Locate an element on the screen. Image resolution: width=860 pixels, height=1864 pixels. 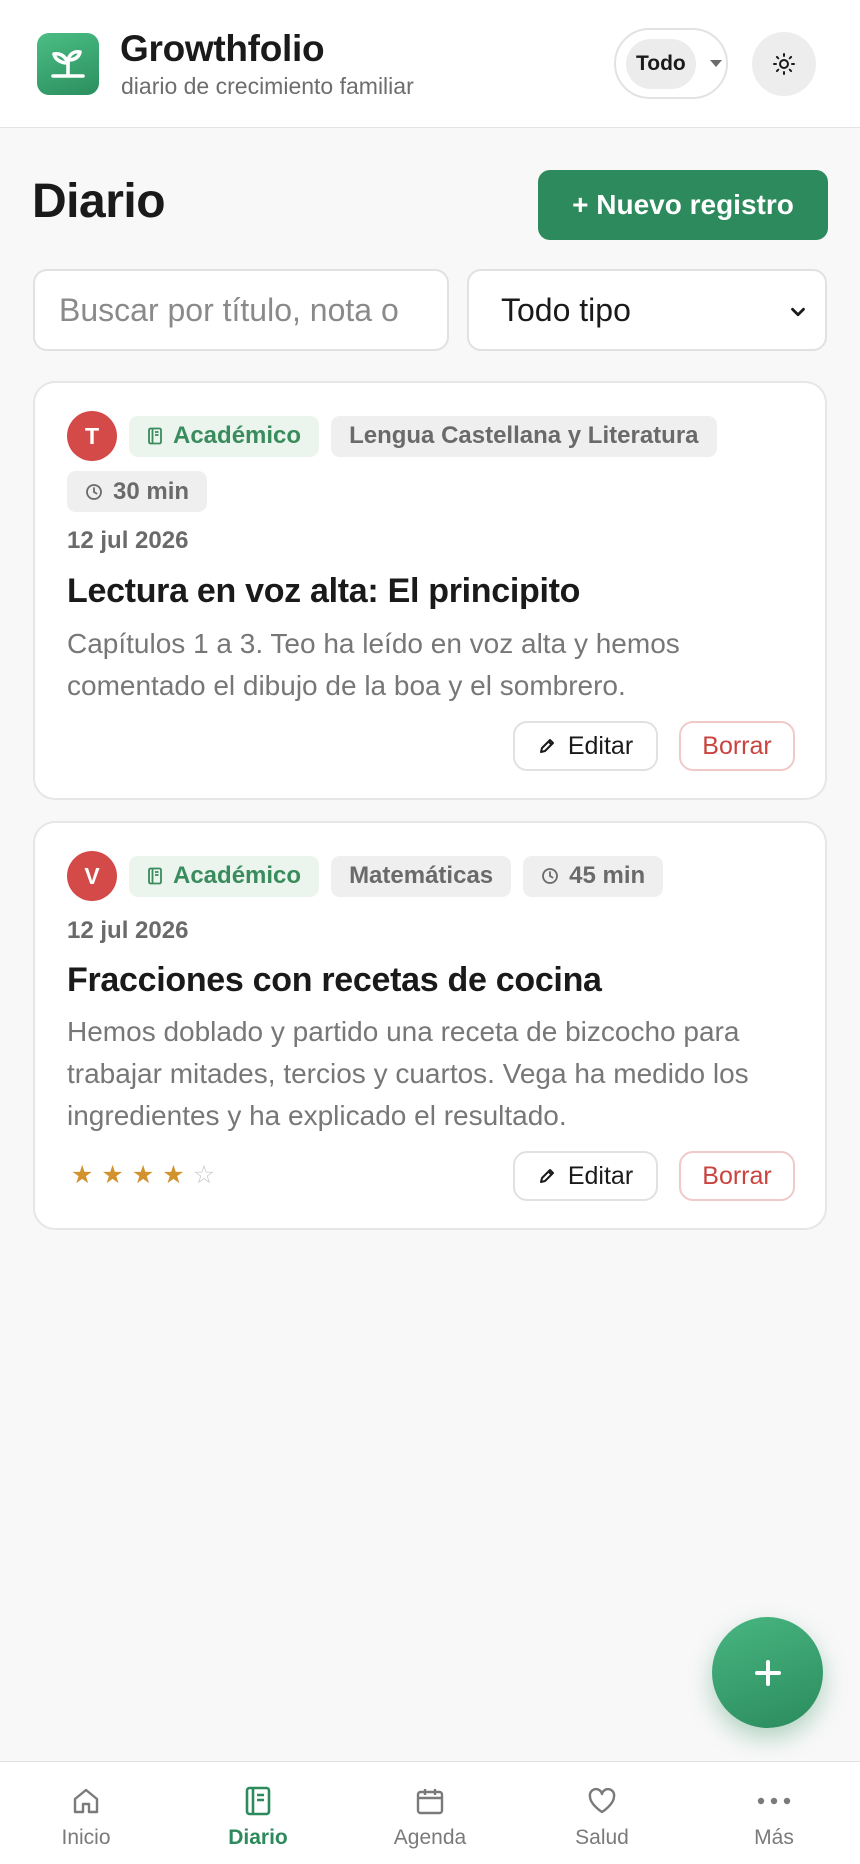
entry-tags: V Académico Matemáticas 45 min is located at coordinates (427, 876).